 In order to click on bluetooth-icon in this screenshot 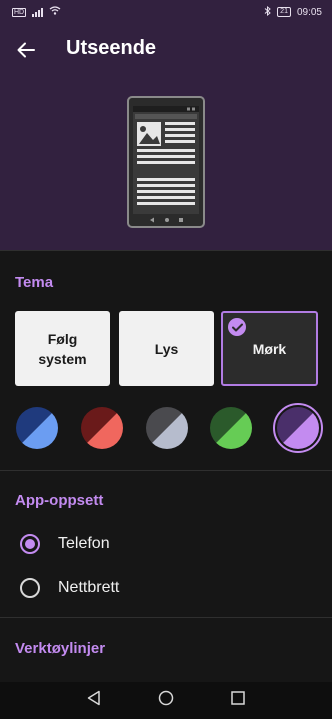, I will do `click(267, 12)`.